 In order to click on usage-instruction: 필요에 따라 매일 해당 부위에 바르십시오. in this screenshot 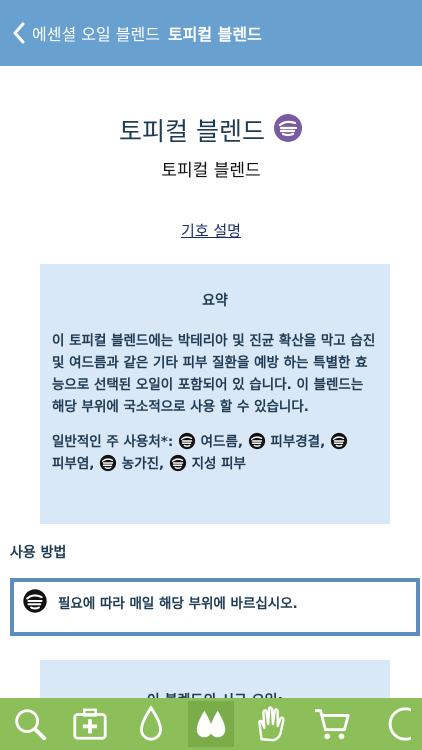, I will do `click(178, 604)`.